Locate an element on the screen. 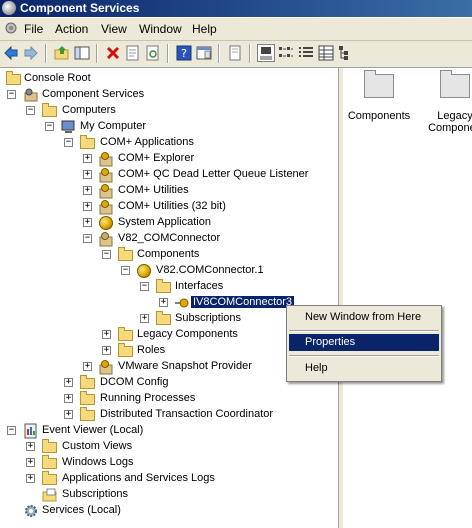  tree-node-system-application: + System Application is located at coordinates (165, 223).